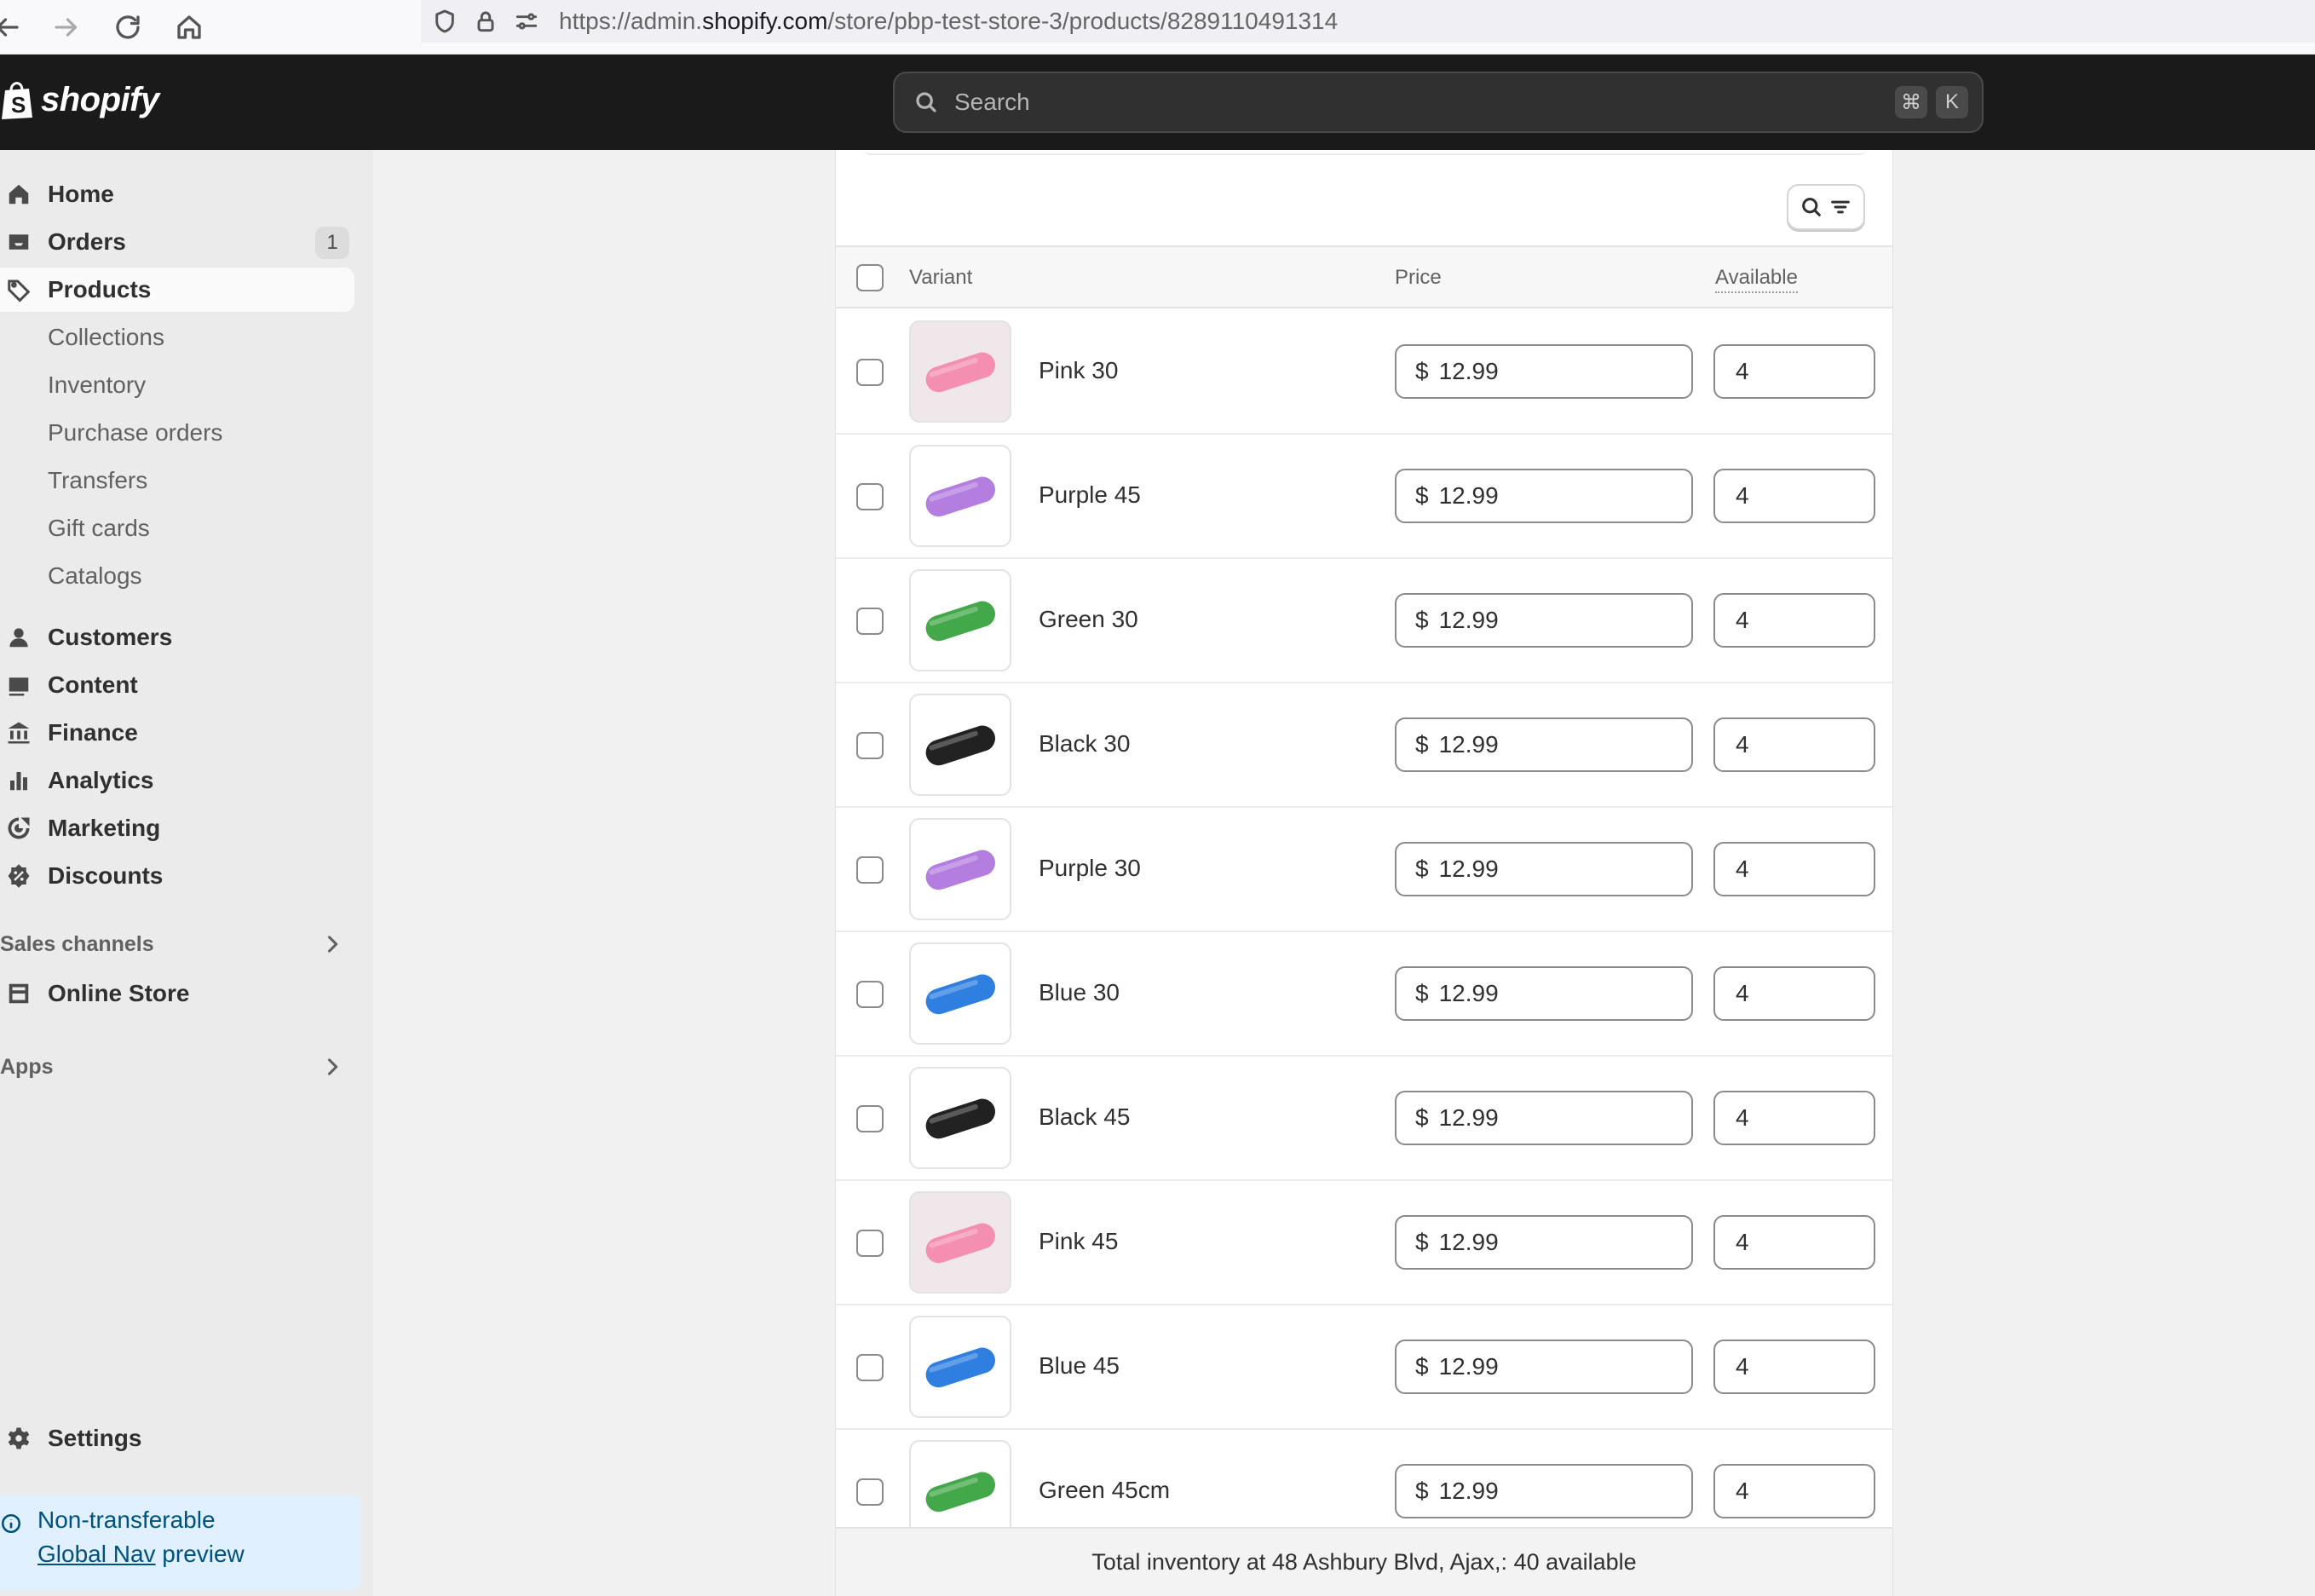 This screenshot has height=1596, width=2315. Describe the element at coordinates (1364, 1119) in the screenshot. I see `table-row: Black 45 $12.99 4` at that location.